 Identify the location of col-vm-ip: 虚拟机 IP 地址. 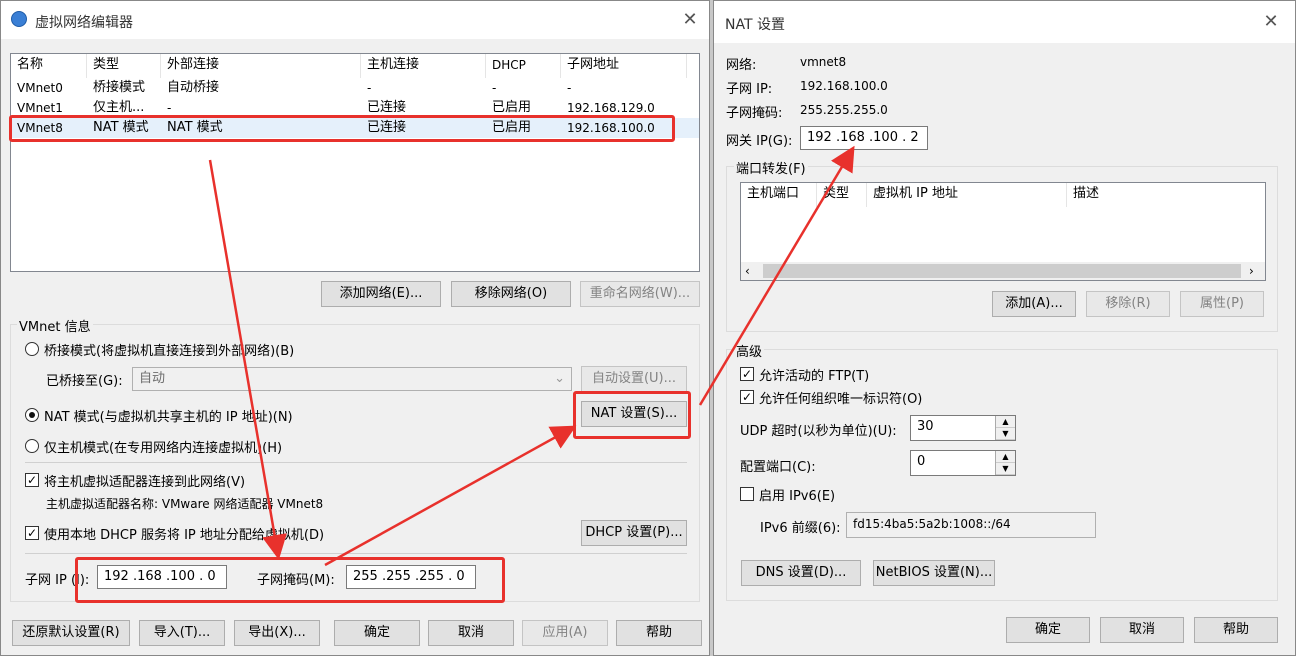
(967, 195).